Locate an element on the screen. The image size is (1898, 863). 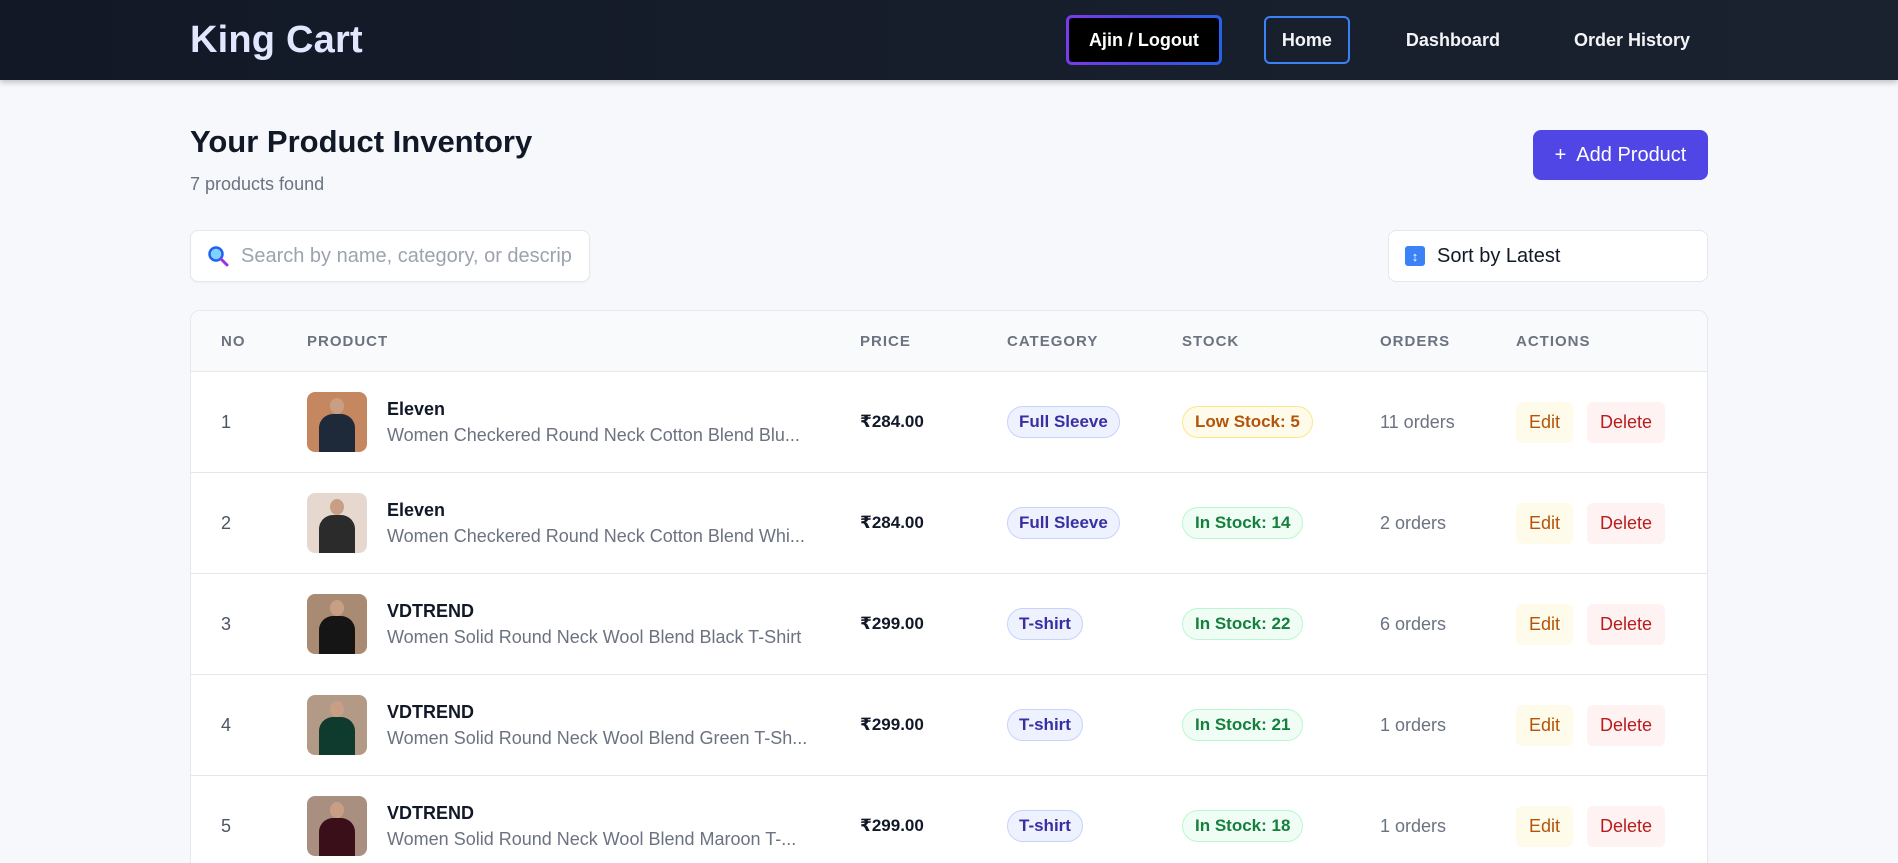
row-number: 4 is located at coordinates (226, 724).